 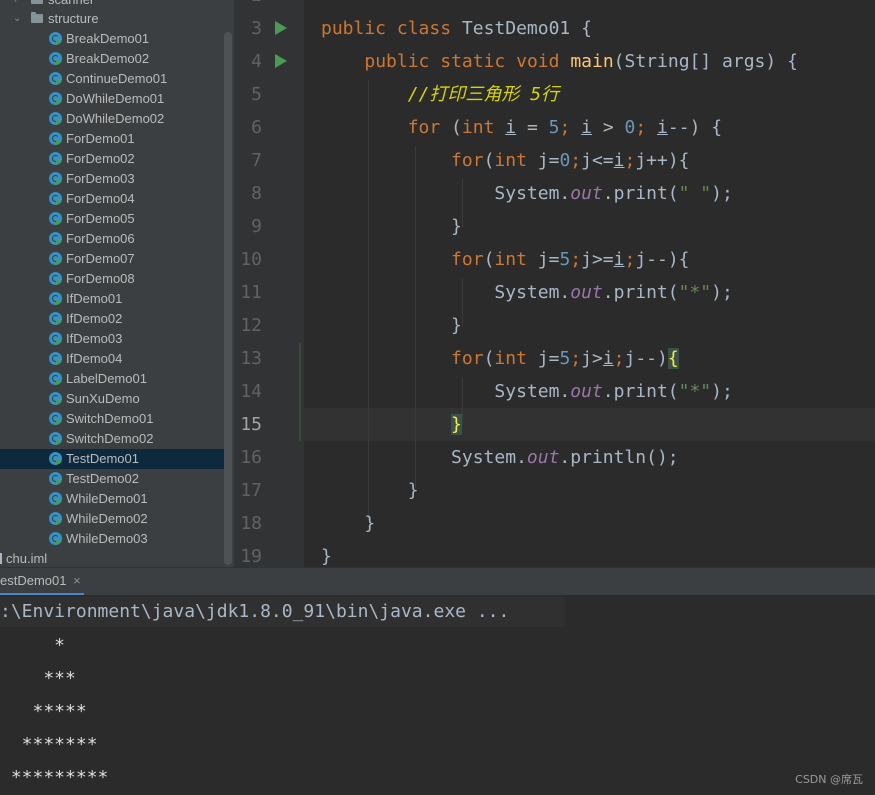 What do you see at coordinates (570, 160) in the screenshot?
I see `code-line-7: for(int j=0;j<=i;j++){` at bounding box center [570, 160].